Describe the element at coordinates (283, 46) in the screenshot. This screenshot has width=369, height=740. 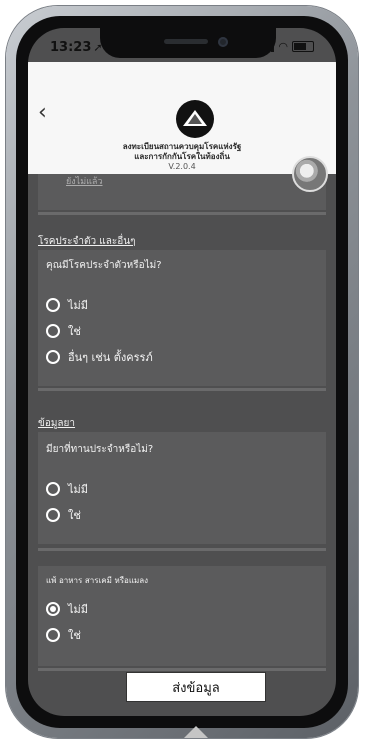
I see `wifi-icon: ◠` at that location.